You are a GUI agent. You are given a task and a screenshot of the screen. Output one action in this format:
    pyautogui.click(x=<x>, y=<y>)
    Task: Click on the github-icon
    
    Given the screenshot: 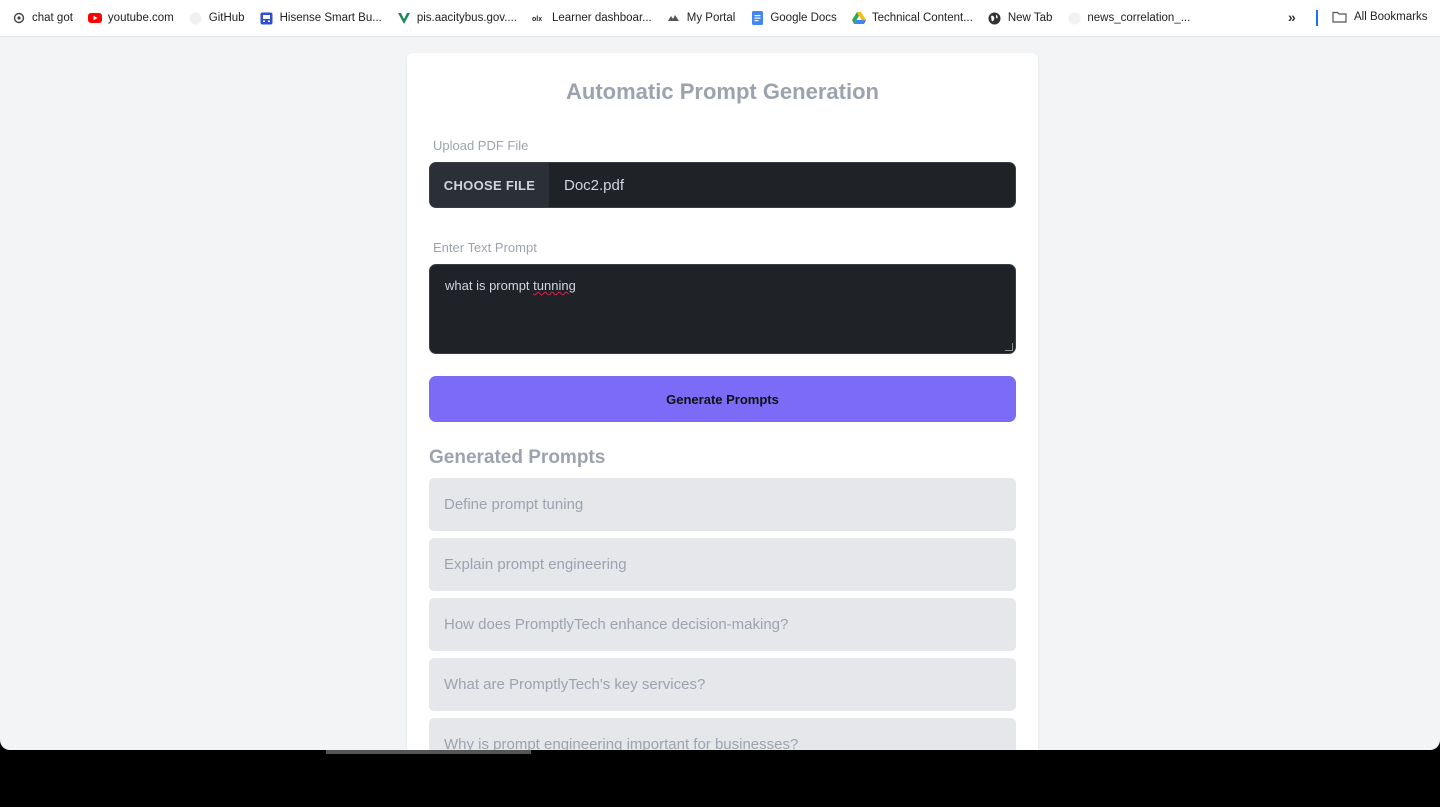 What is the action you would take?
    pyautogui.click(x=196, y=18)
    